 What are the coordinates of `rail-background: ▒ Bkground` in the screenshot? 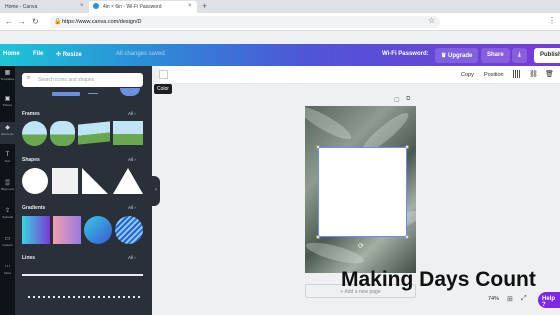 It's located at (7, 185).